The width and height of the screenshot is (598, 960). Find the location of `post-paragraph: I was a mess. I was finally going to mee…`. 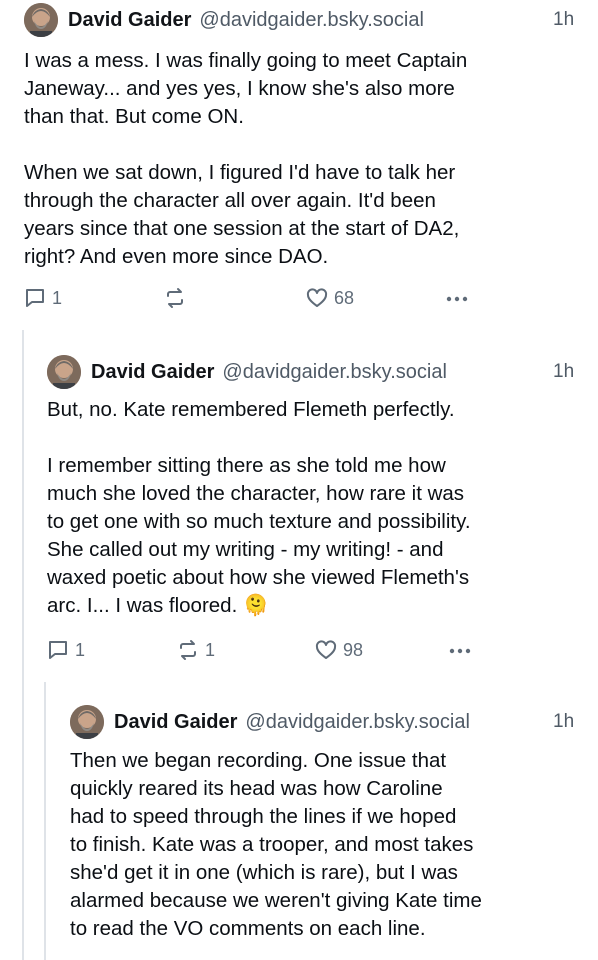

post-paragraph: I was a mess. I was finally going to mee… is located at coordinates (246, 88).